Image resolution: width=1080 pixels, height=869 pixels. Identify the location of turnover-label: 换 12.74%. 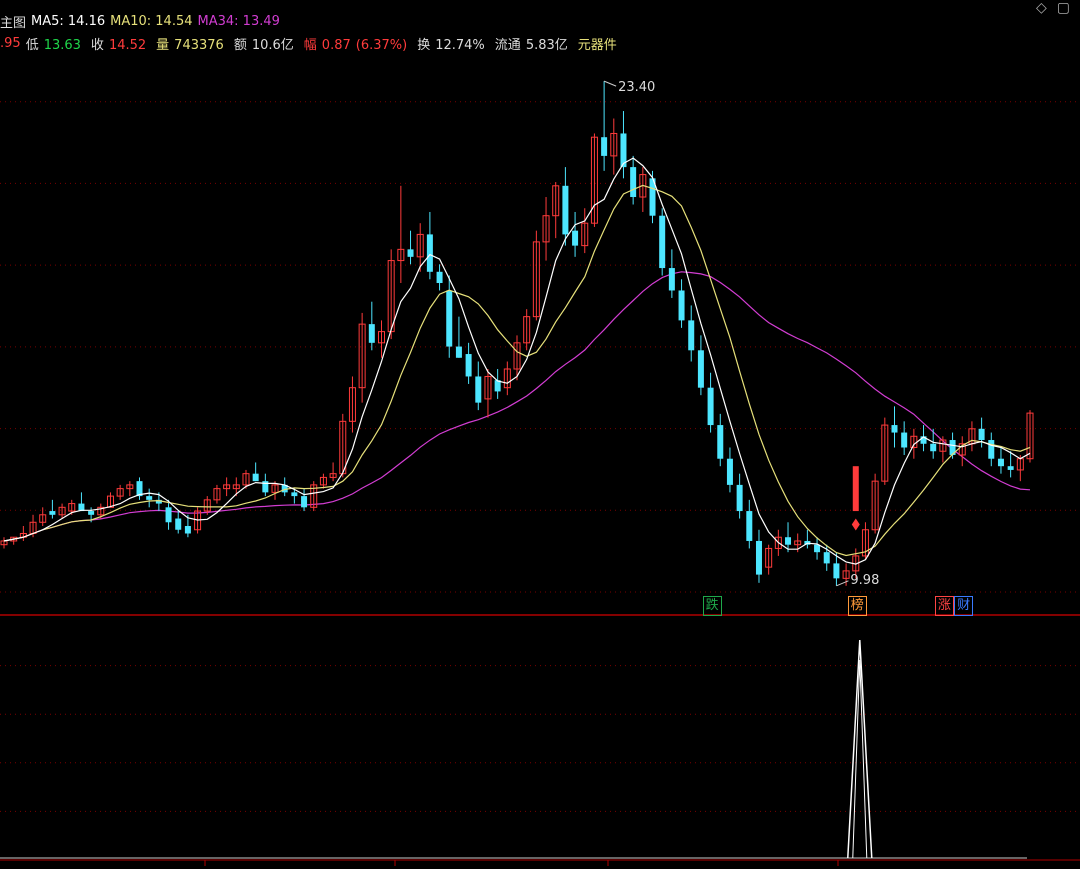
(451, 45).